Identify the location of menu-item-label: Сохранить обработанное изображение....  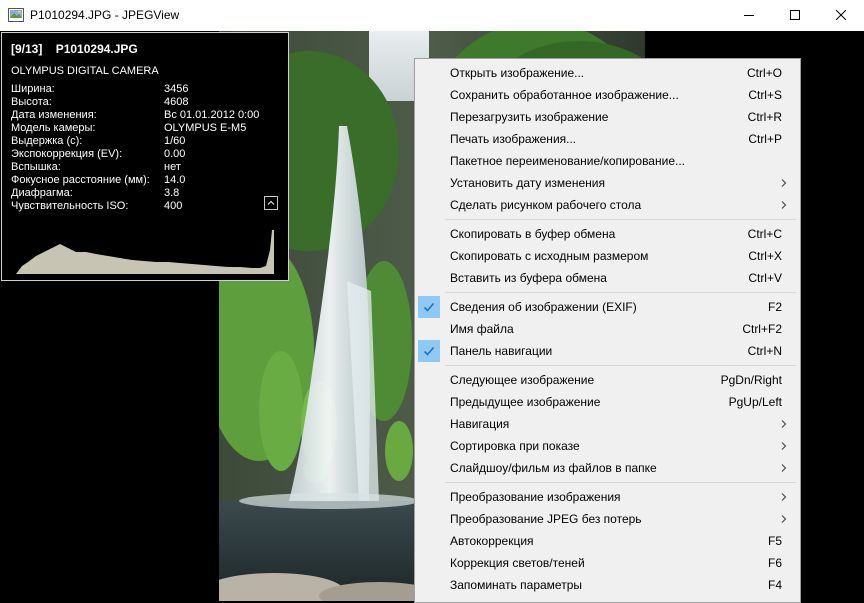
(564, 95).